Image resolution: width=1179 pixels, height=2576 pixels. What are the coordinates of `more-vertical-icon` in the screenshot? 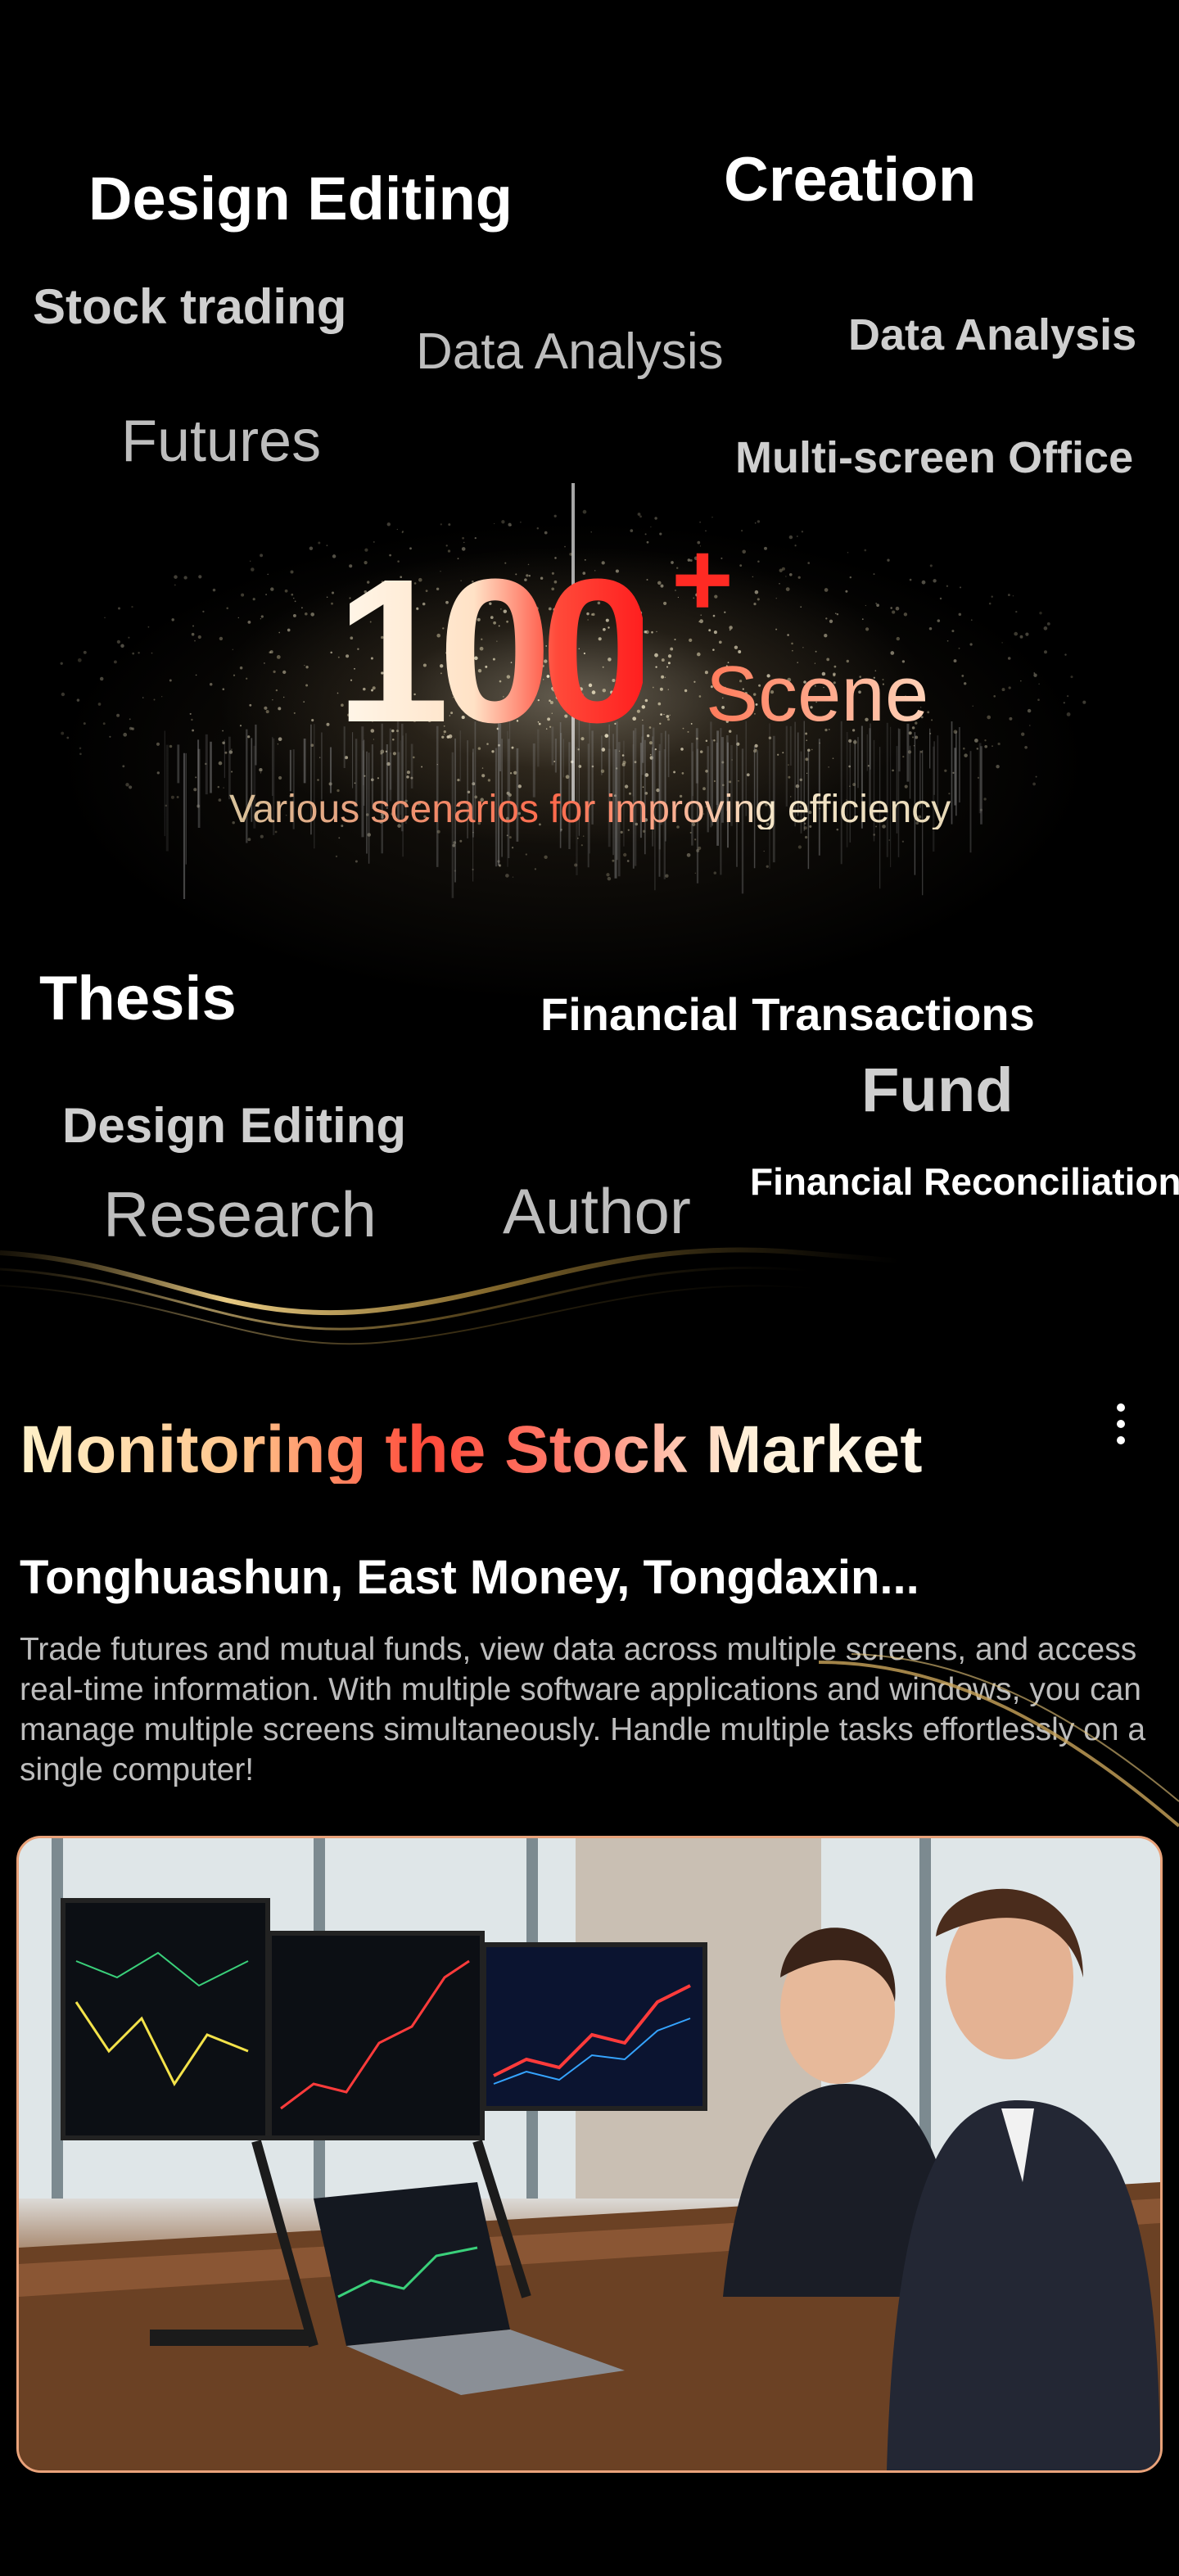 It's located at (1121, 1427).